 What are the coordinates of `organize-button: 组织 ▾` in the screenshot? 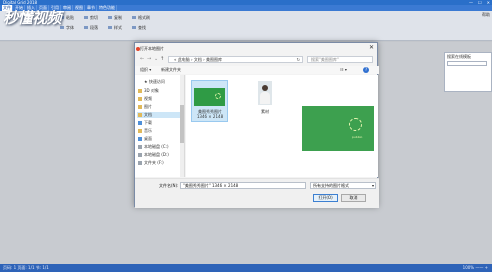 It's located at (145, 70).